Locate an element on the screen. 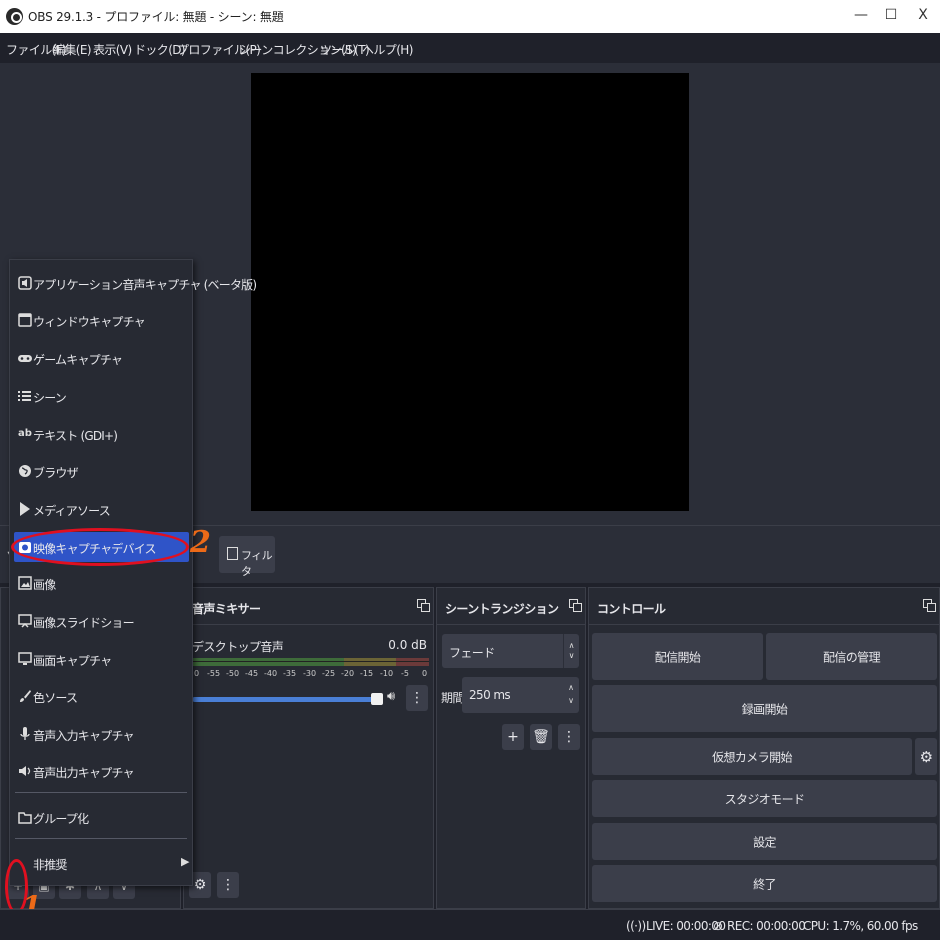 This screenshot has width=940, height=940. live-icon: ((·)) is located at coordinates (636, 926).